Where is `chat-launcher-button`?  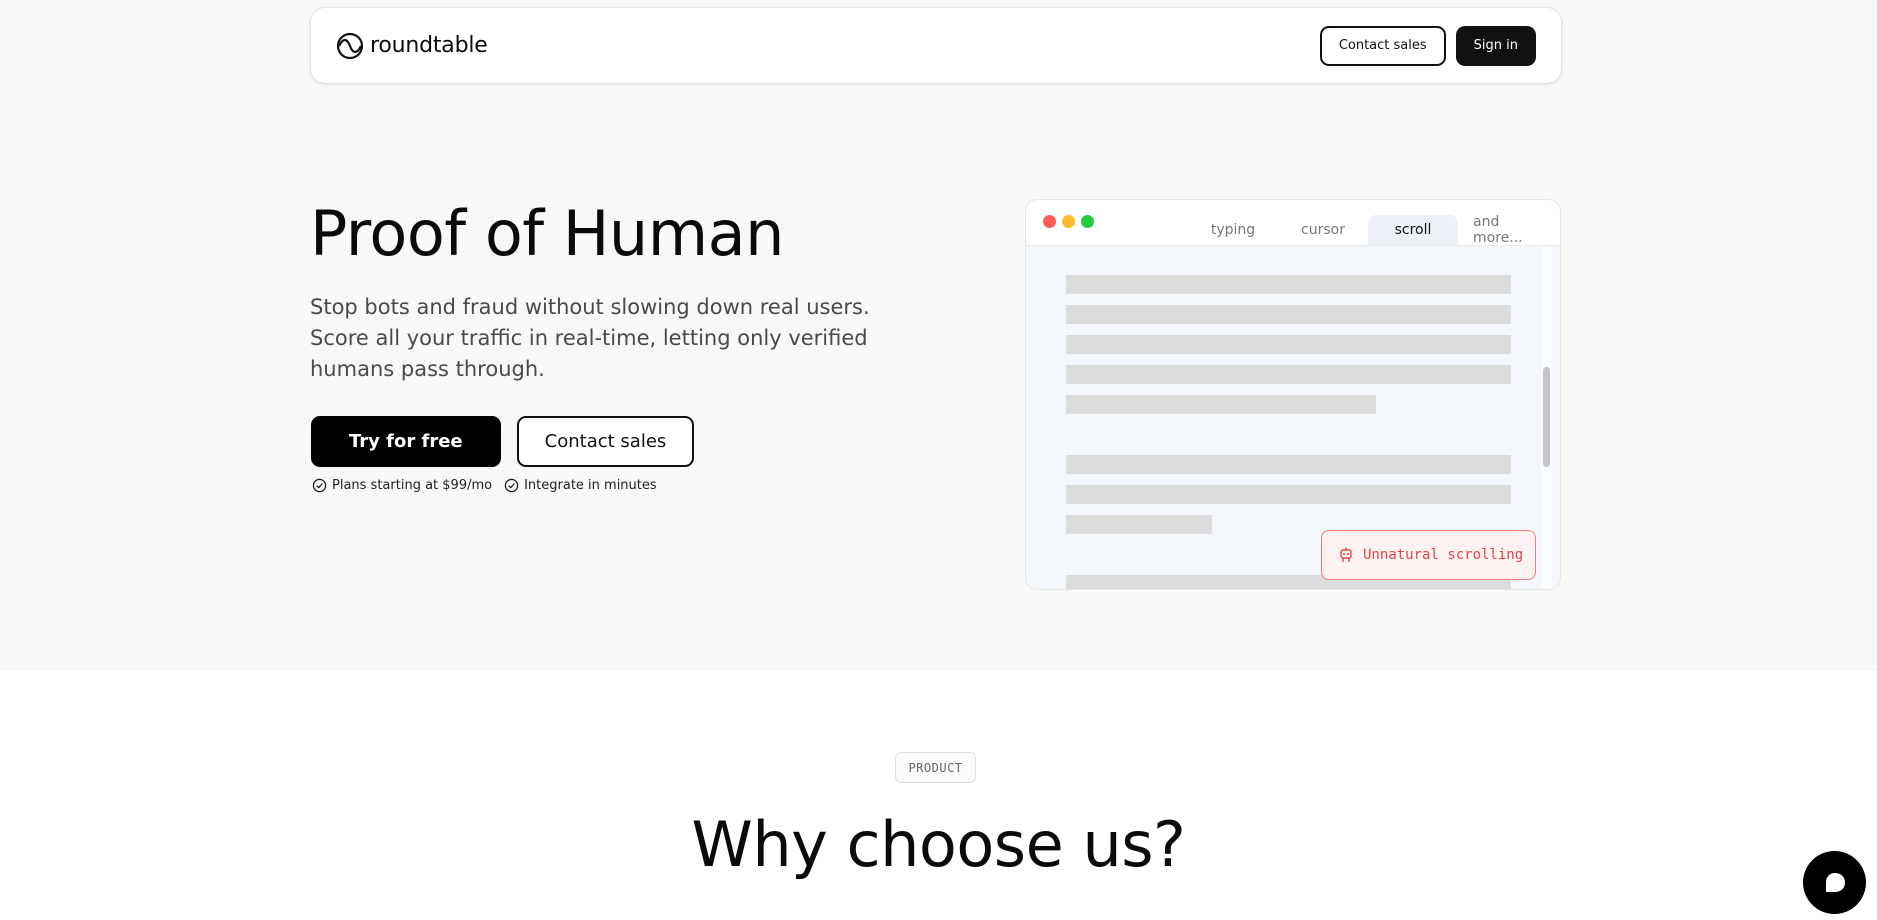 chat-launcher-button is located at coordinates (1834, 882).